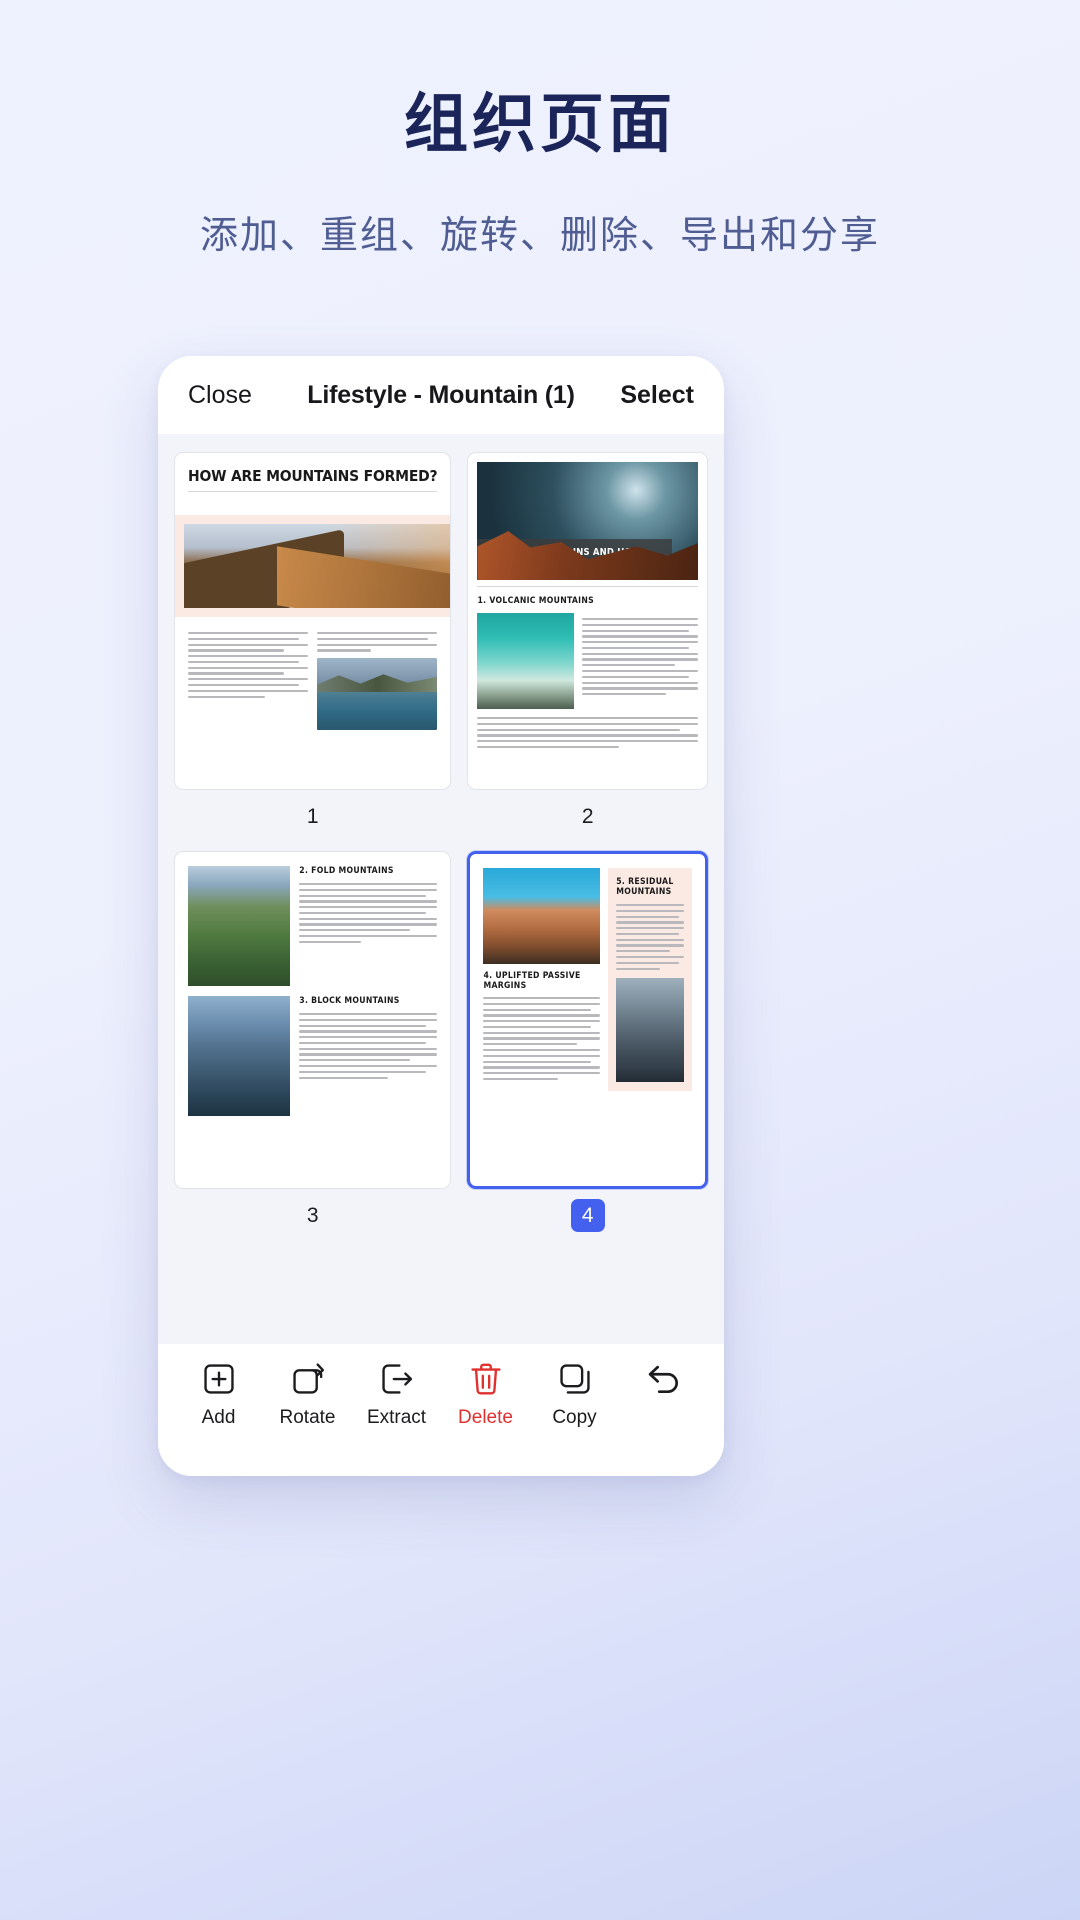 Image resolution: width=1080 pixels, height=1920 pixels. I want to click on page-thumbnail-3: 2. FOLD MOUNTAINS 3. BLOCK MOUNTAINS, so click(313, 1020).